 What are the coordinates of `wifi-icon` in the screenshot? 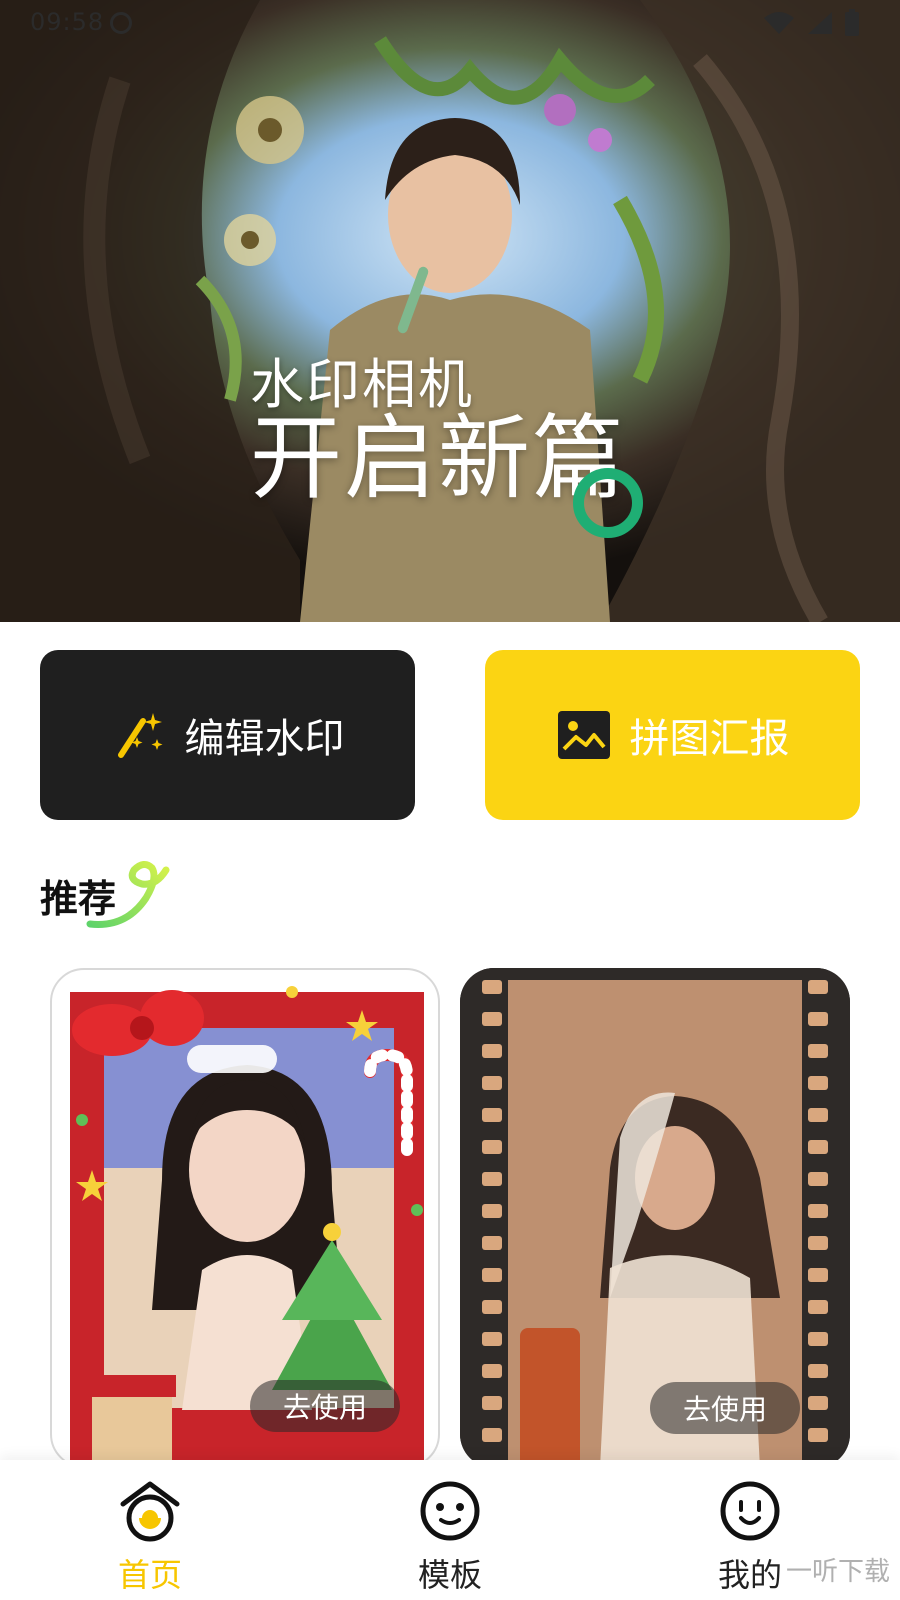 It's located at (779, 23).